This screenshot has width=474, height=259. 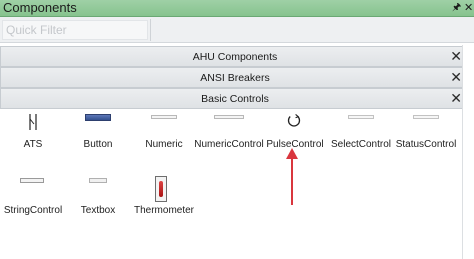 What do you see at coordinates (98, 117) in the screenshot?
I see `button-icon` at bounding box center [98, 117].